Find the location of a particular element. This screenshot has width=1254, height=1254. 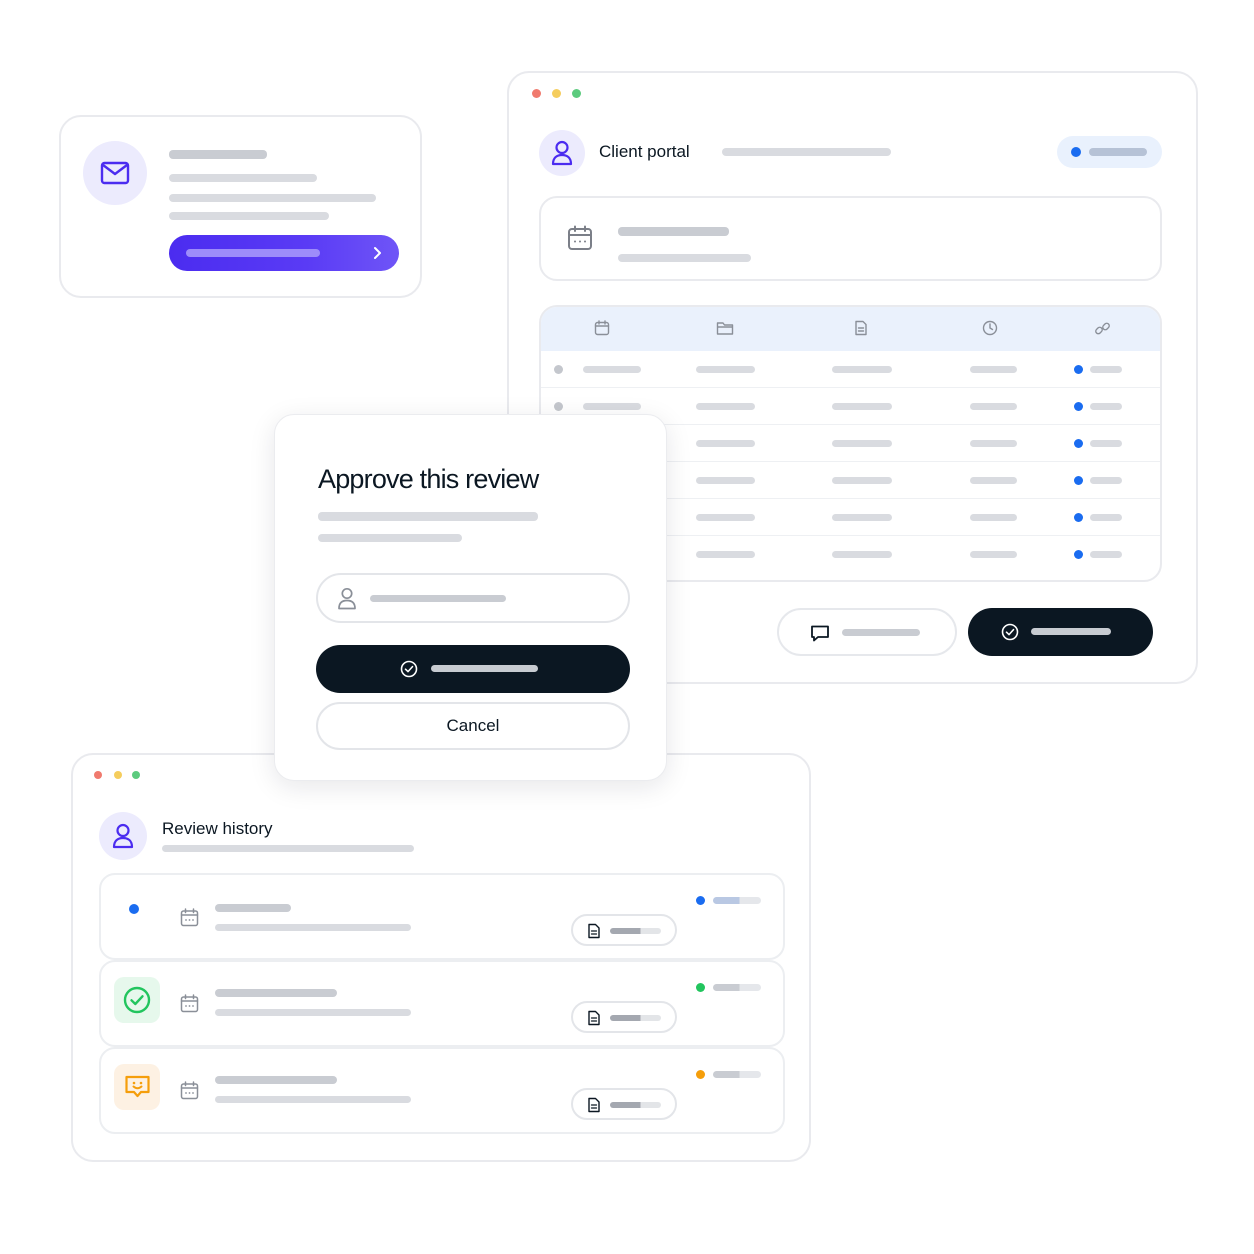

folder-icon is located at coordinates (725, 328).